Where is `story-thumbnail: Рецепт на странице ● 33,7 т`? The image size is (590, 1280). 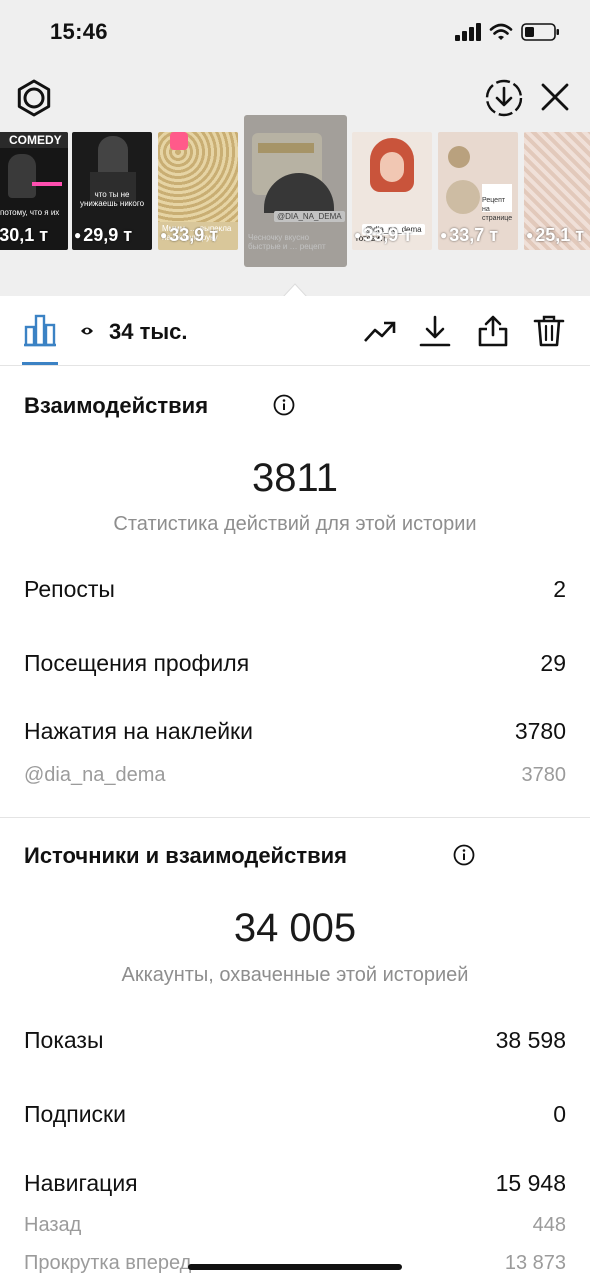 story-thumbnail: Рецепт на странице ● 33,7 т is located at coordinates (478, 191).